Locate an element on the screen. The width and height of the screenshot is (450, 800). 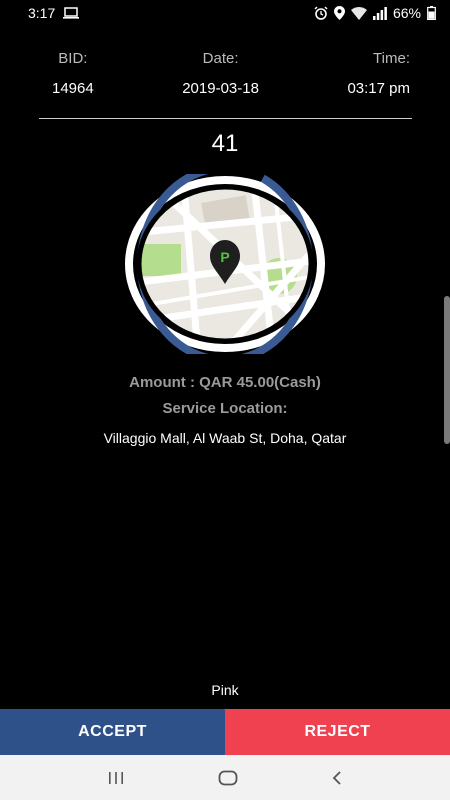
laptop-icon is located at coordinates (71, 13).